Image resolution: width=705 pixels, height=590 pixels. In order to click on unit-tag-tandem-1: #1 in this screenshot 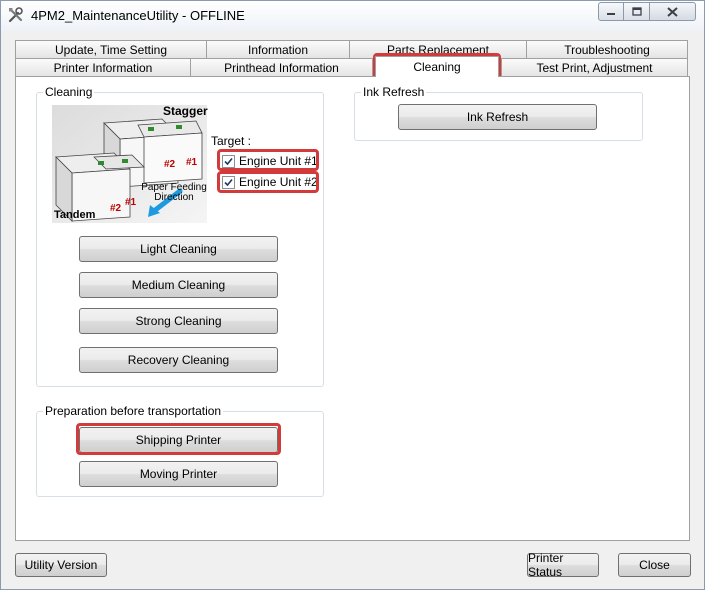, I will do `click(131, 202)`.